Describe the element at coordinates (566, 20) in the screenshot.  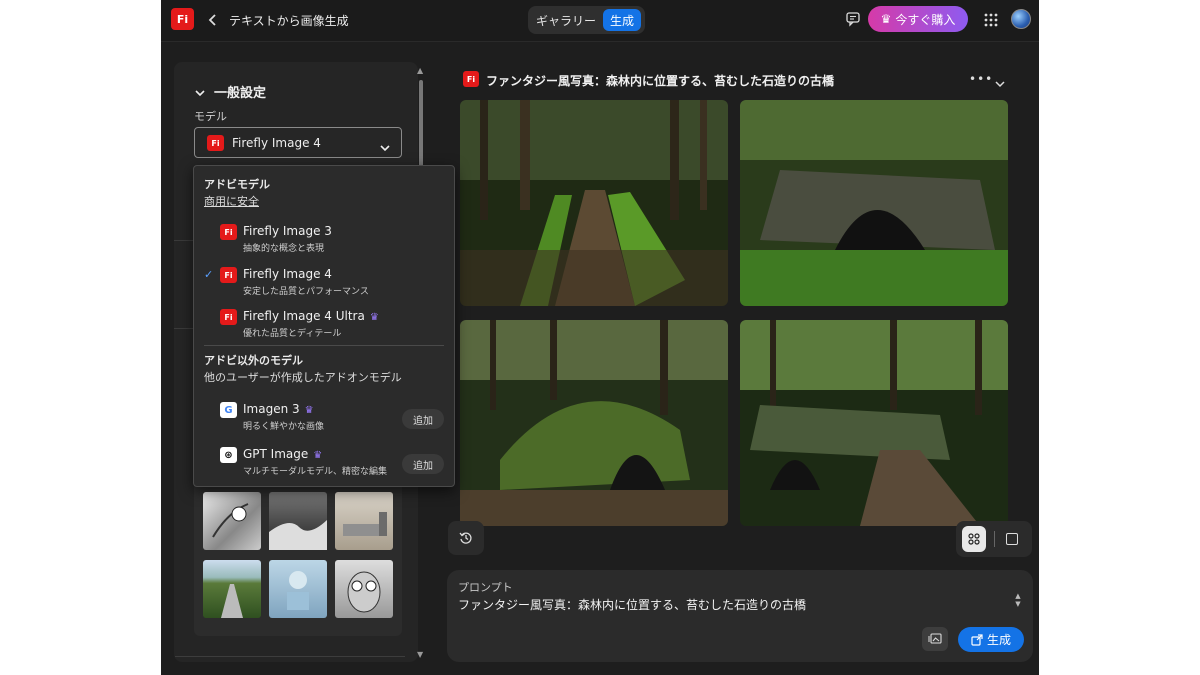
I see `tab-gallery: ギャラリー` at that location.